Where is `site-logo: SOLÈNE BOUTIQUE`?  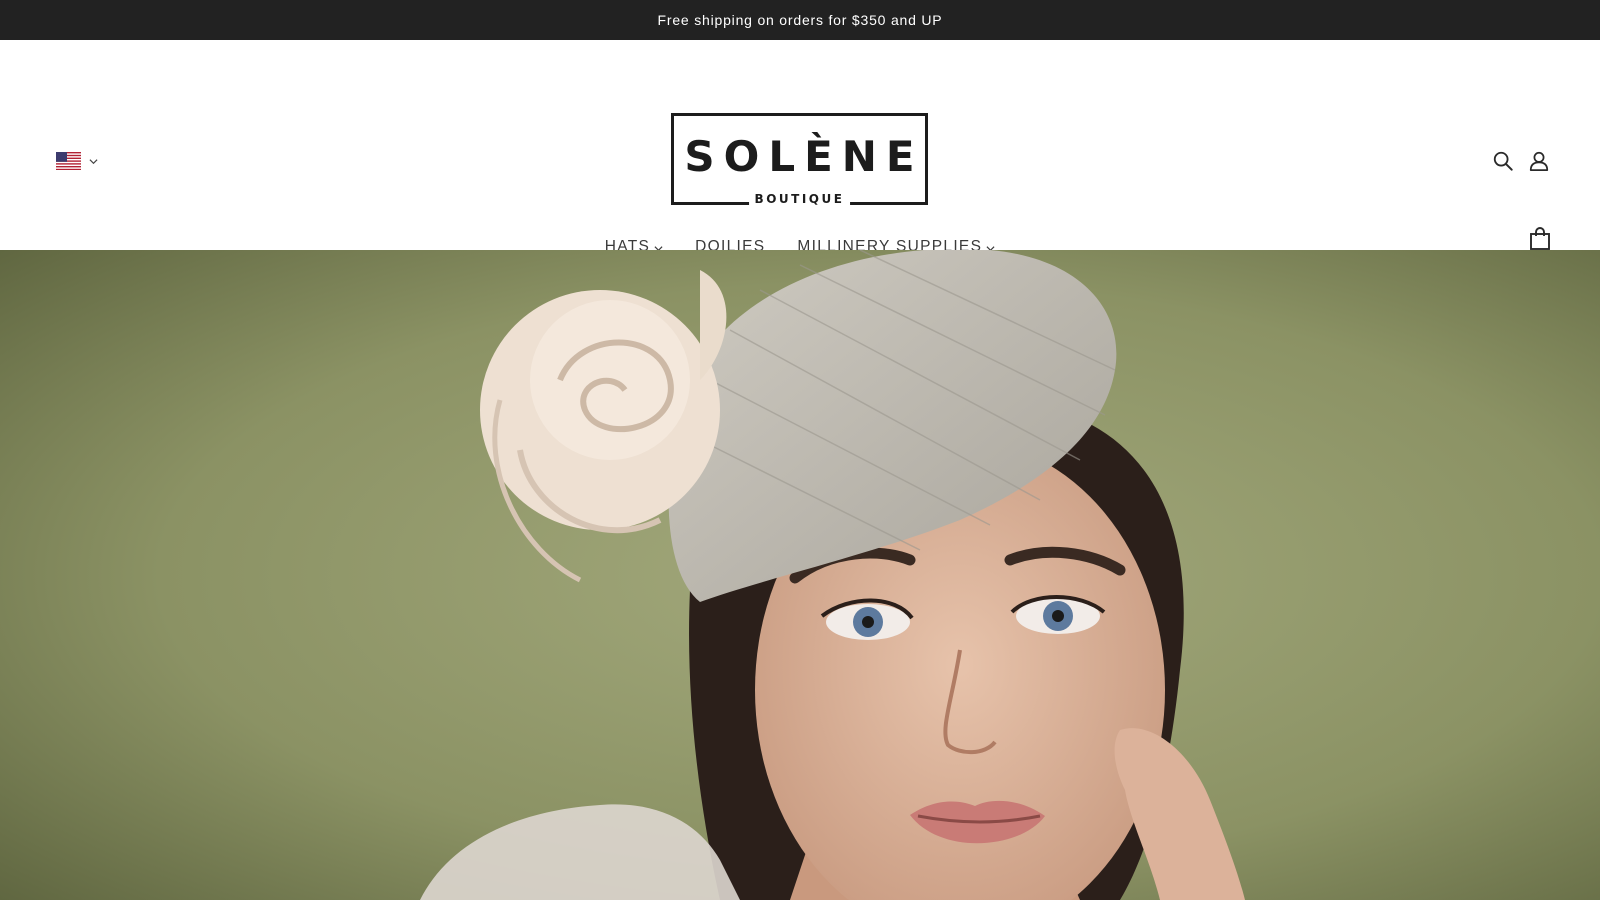
site-logo: SOLÈNE BOUTIQUE is located at coordinates (799, 159).